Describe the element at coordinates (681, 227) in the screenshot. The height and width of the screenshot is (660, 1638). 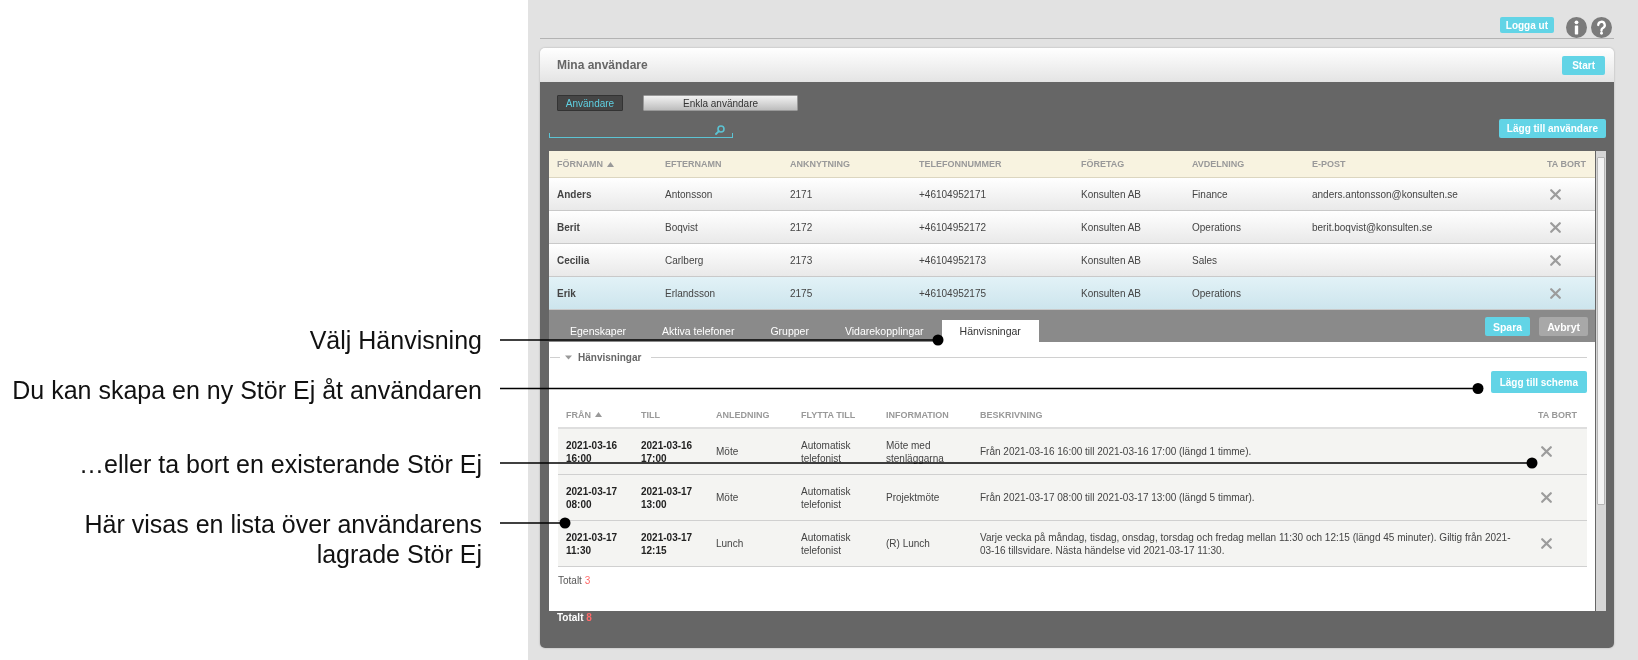
I see `table-cell: Boqvist` at that location.